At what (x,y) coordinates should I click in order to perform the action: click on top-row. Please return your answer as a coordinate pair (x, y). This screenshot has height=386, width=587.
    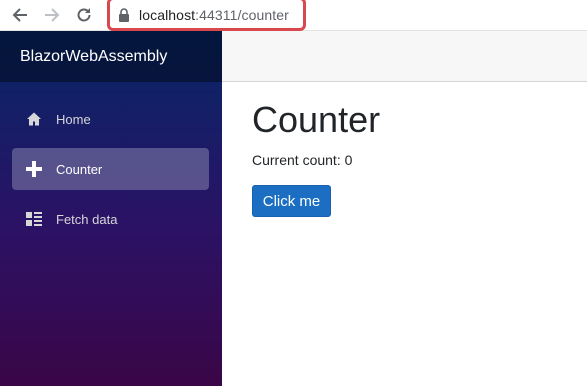
    Looking at the image, I should click on (404, 56).